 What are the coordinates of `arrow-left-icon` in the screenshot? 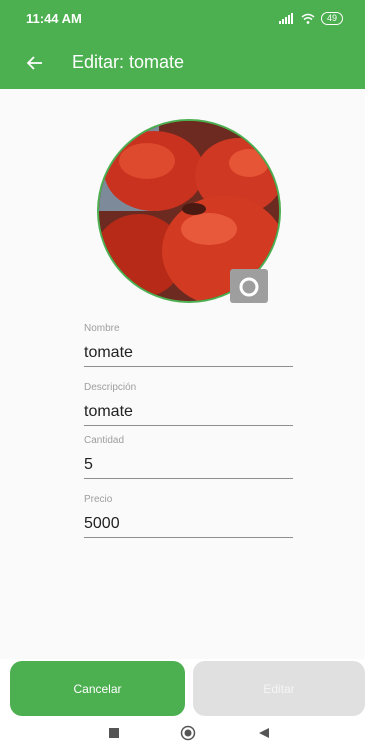 It's located at (34, 62).